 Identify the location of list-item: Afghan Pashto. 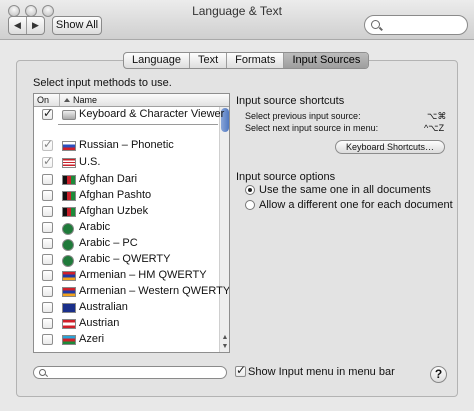
(127, 196).